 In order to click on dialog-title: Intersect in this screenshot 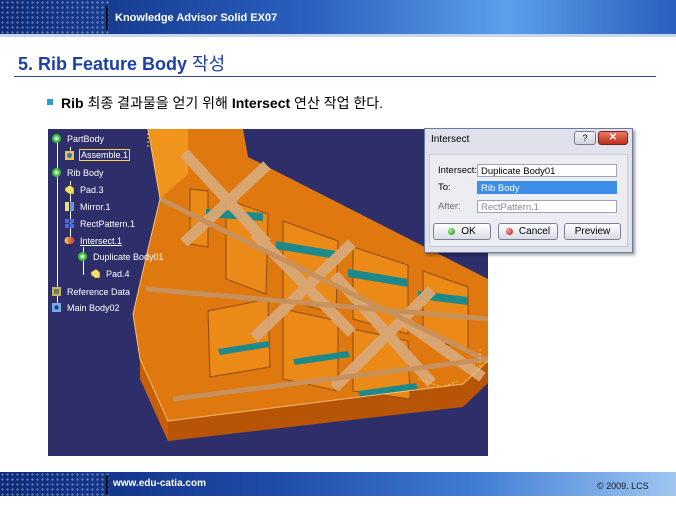, I will do `click(450, 139)`.